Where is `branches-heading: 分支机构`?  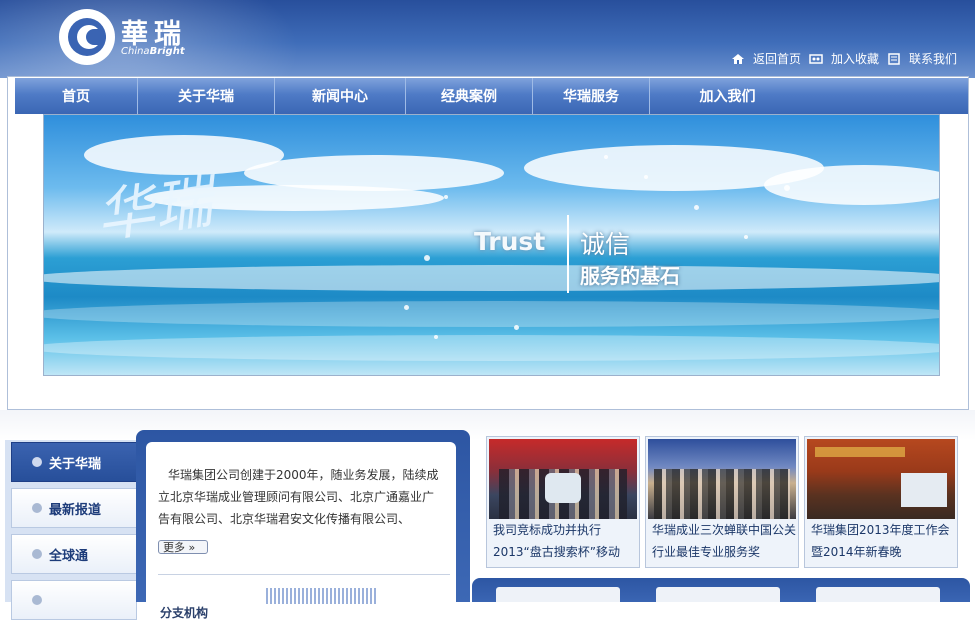 branches-heading: 分支机构 is located at coordinates (184, 613).